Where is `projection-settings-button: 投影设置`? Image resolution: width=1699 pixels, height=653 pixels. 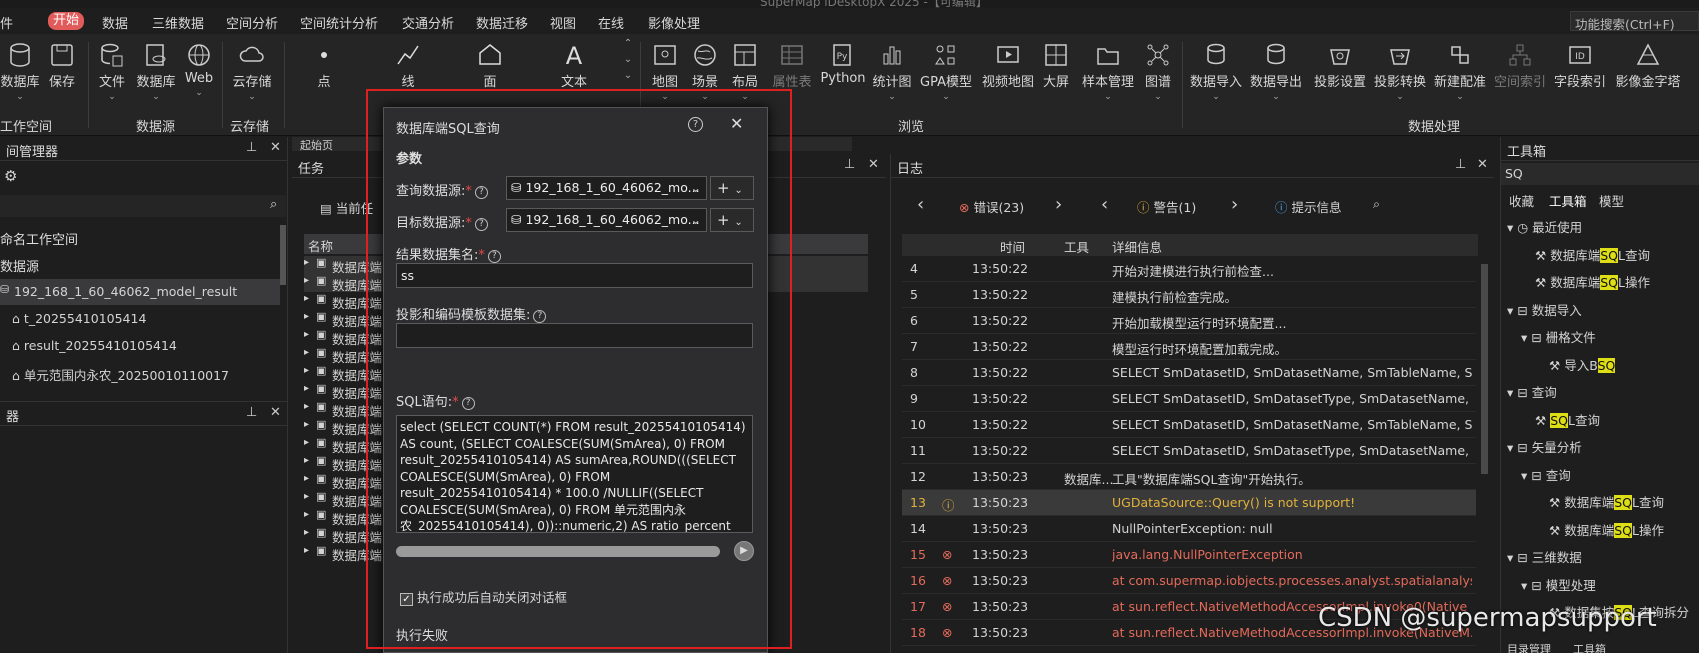 projection-settings-button: 投影设置 is located at coordinates (1340, 66).